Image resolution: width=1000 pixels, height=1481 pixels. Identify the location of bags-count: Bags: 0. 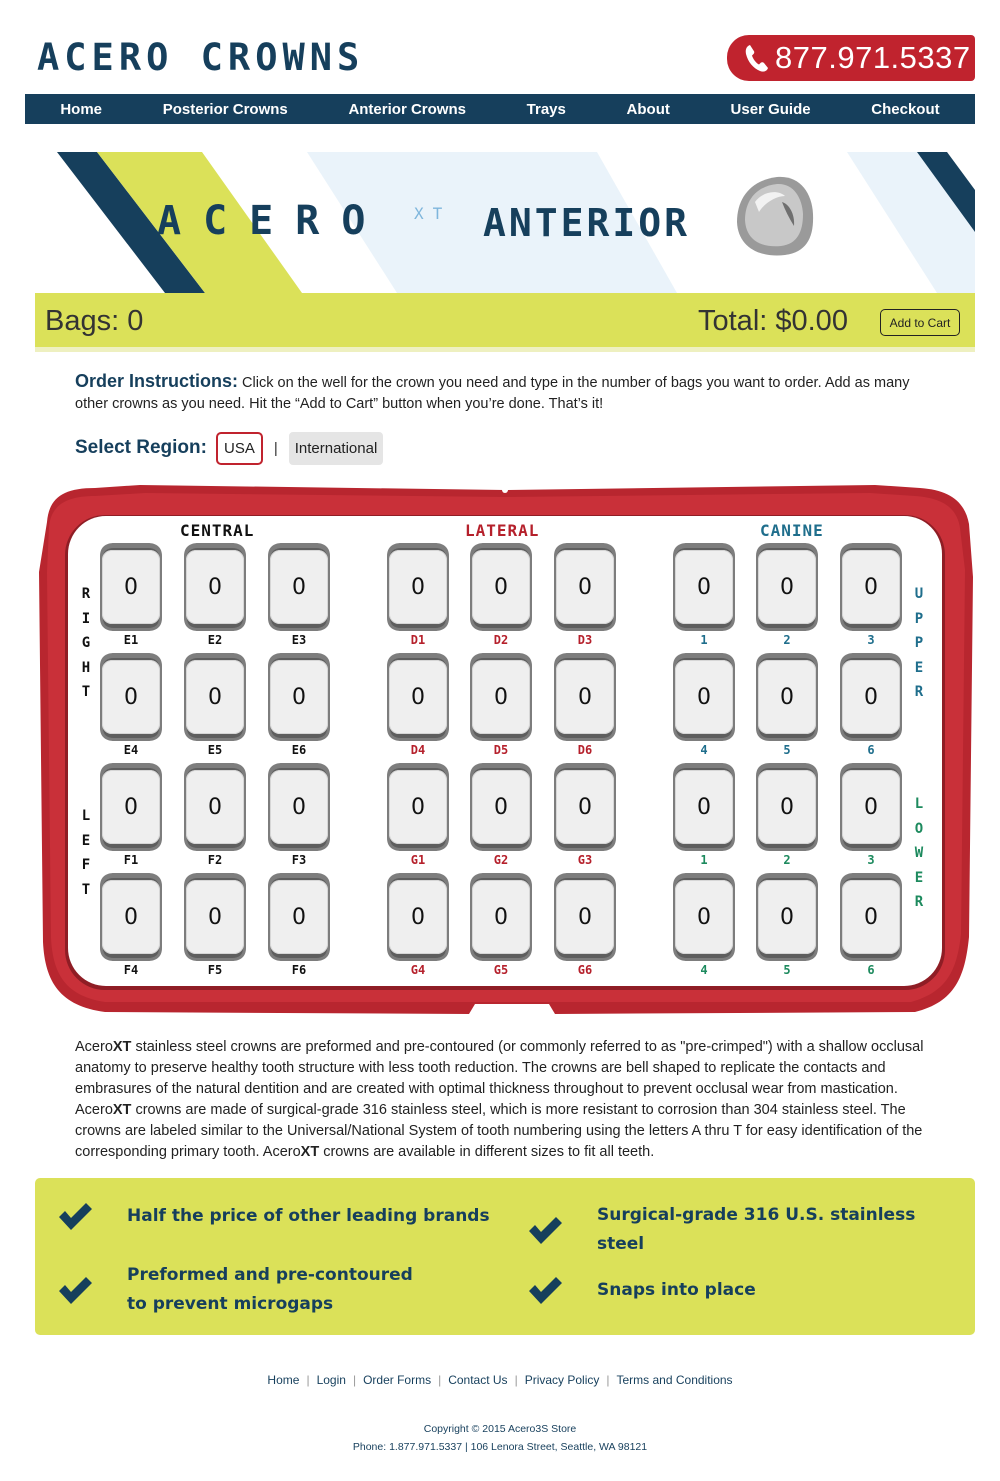
(94, 321).